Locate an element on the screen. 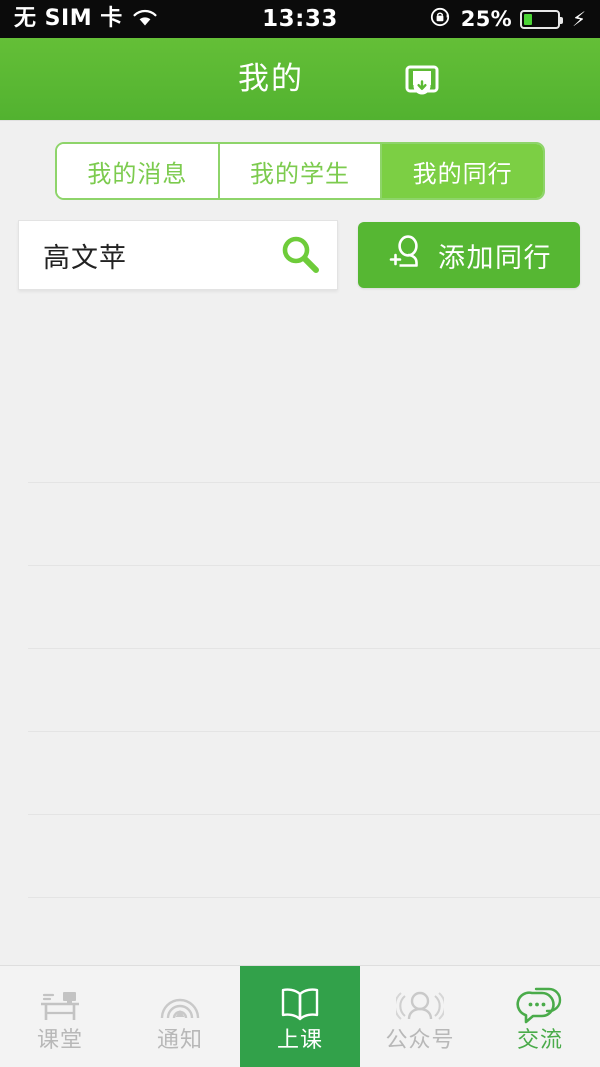 The width and height of the screenshot is (600, 1067). status-bar-left: 无 SIM 卡 is located at coordinates (86, 19).